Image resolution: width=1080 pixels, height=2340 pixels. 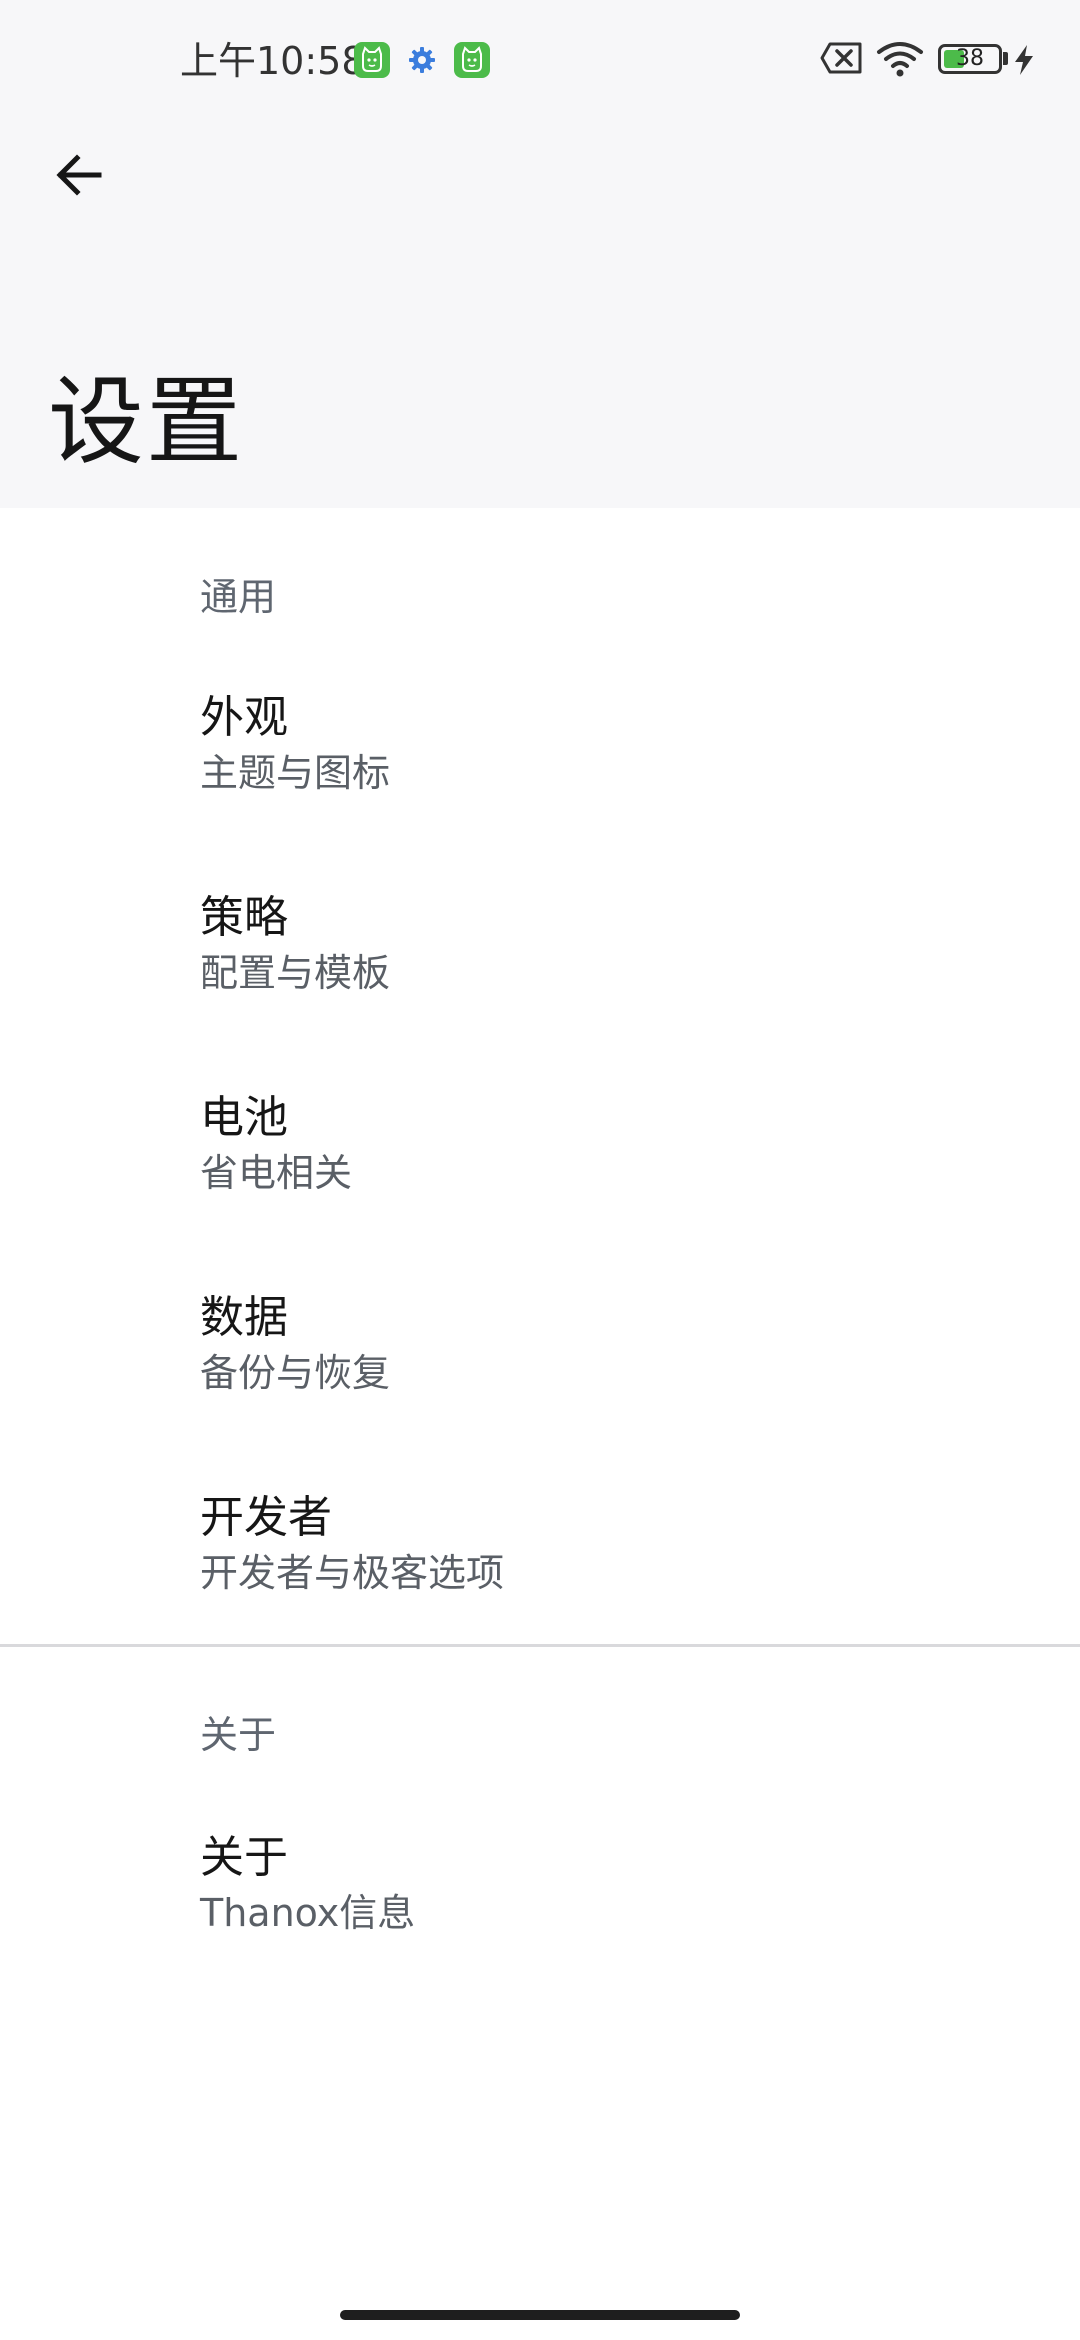 What do you see at coordinates (422, 60) in the screenshot?
I see `gear-notification-icon` at bounding box center [422, 60].